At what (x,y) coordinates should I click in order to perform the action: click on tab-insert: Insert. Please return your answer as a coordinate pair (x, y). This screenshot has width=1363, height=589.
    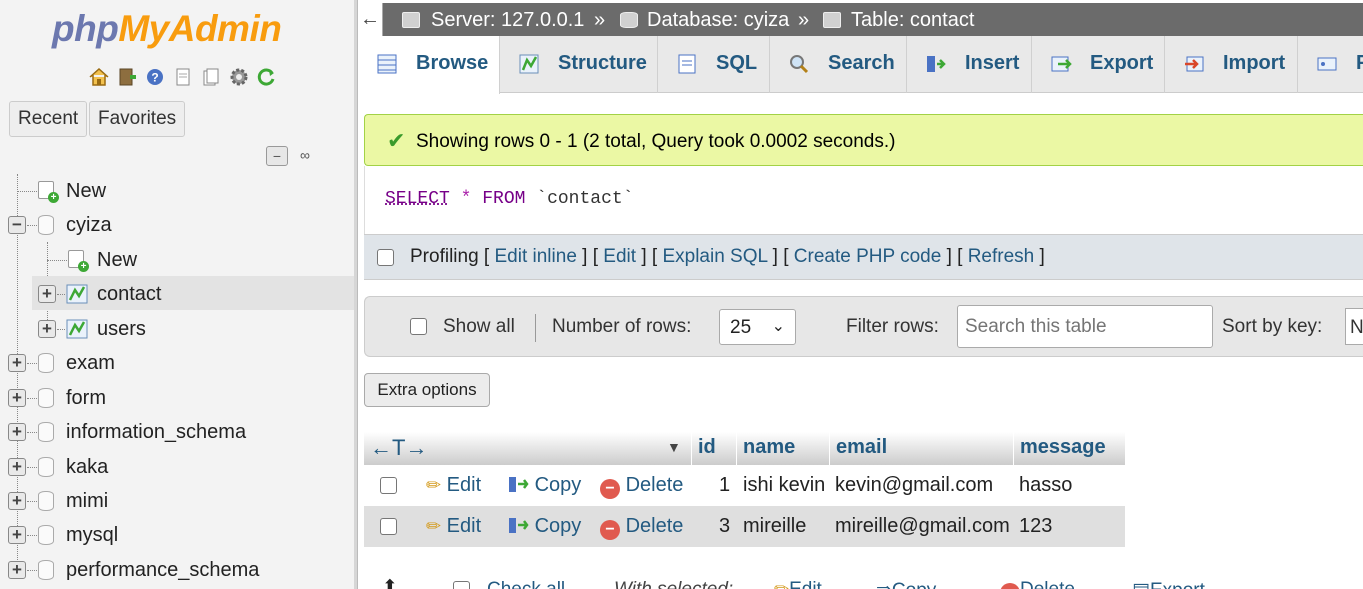
    Looking at the image, I should click on (969, 64).